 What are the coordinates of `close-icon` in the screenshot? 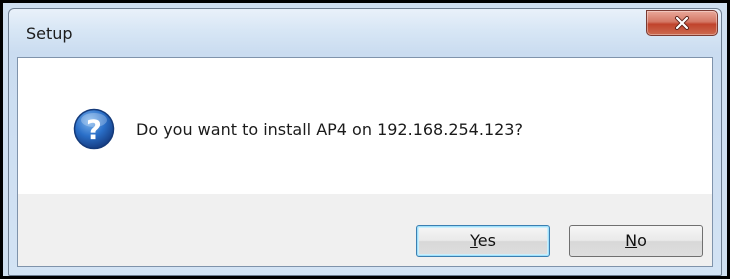 It's located at (682, 23).